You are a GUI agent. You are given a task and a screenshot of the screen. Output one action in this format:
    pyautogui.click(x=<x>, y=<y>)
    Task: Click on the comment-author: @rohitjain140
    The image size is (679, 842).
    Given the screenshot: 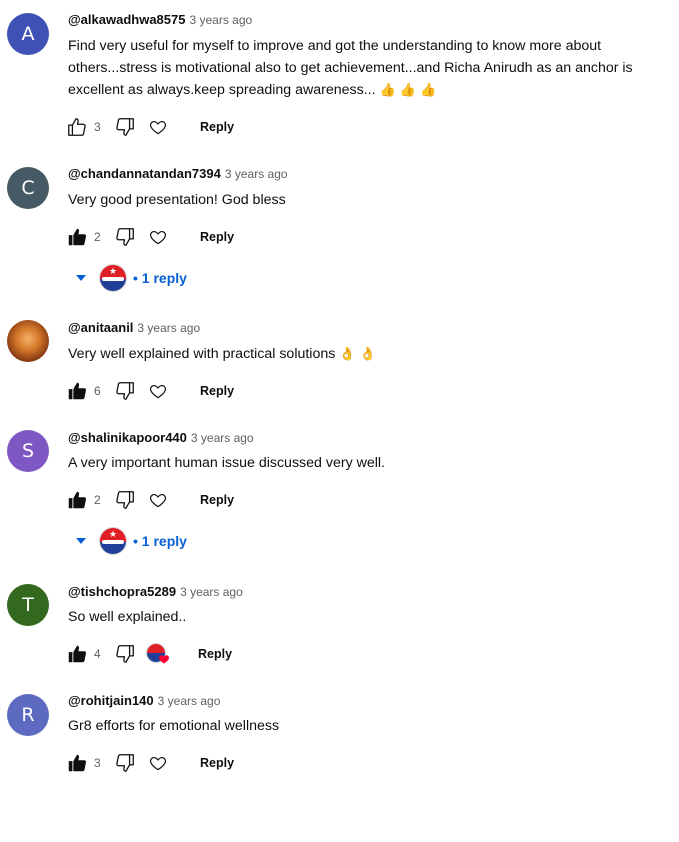 What is the action you would take?
    pyautogui.click(x=111, y=700)
    